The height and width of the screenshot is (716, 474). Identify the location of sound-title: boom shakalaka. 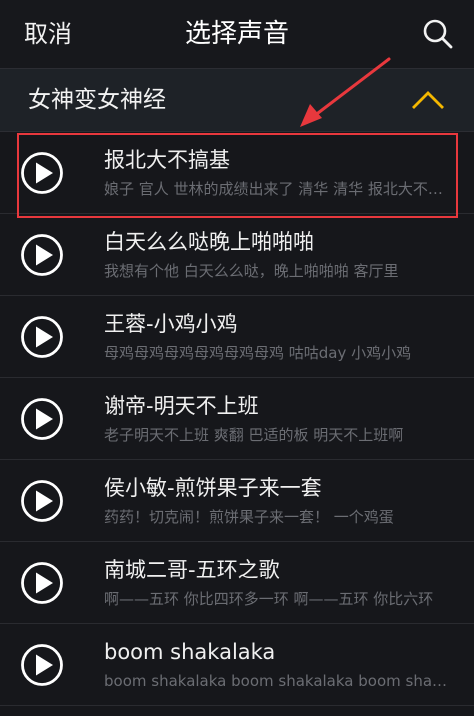
(190, 652).